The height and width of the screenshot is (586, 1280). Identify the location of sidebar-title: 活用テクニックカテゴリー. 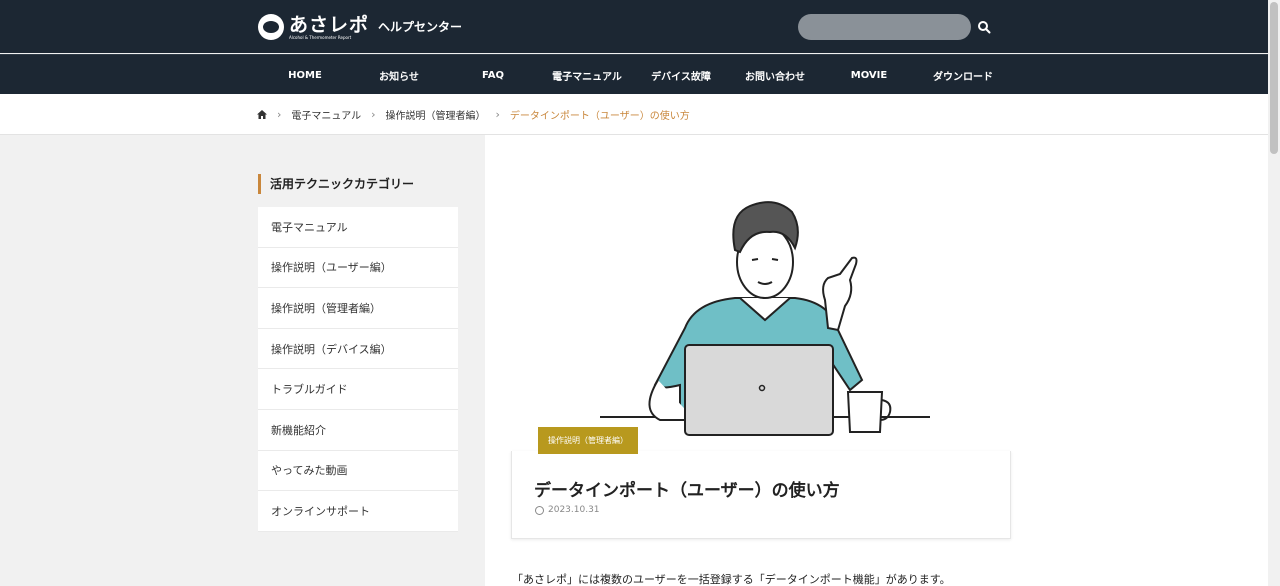
(336, 184).